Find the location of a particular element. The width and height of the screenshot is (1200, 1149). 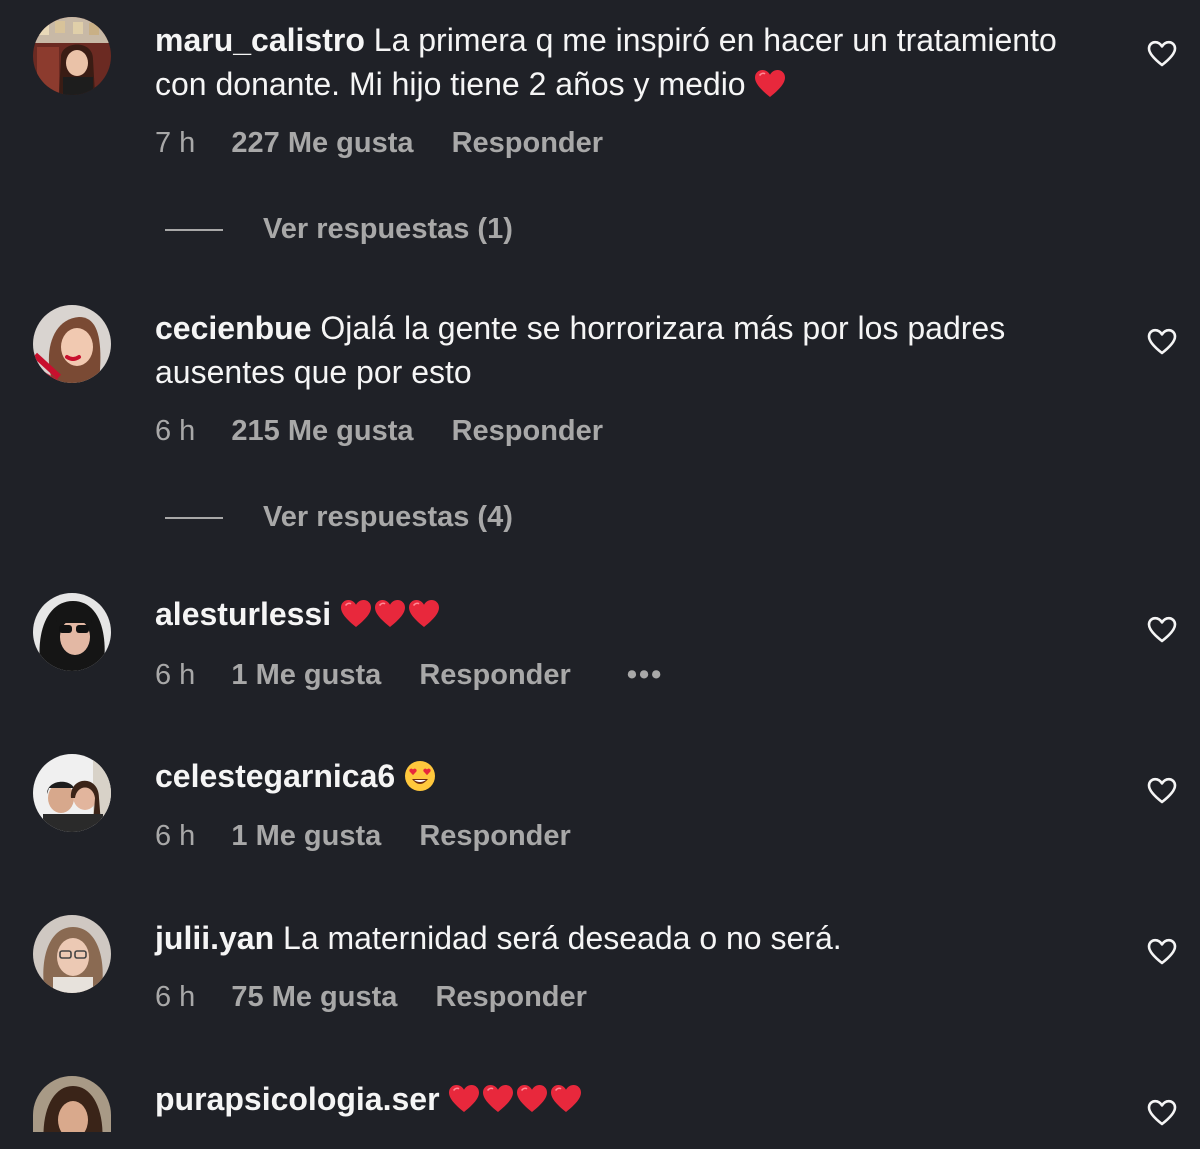

comment-username: alesturlessi is located at coordinates (243, 614).